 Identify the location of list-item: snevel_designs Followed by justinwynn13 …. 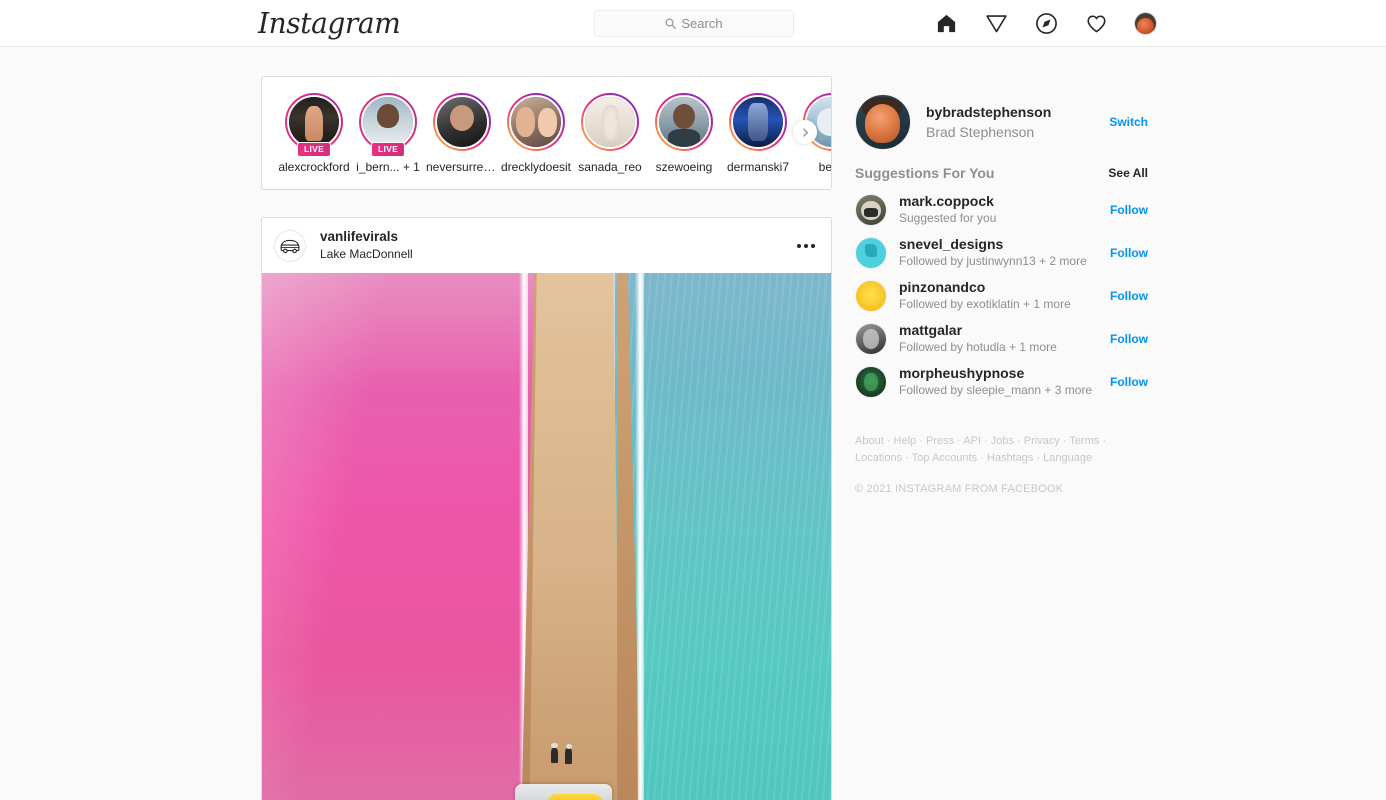
(1001, 252).